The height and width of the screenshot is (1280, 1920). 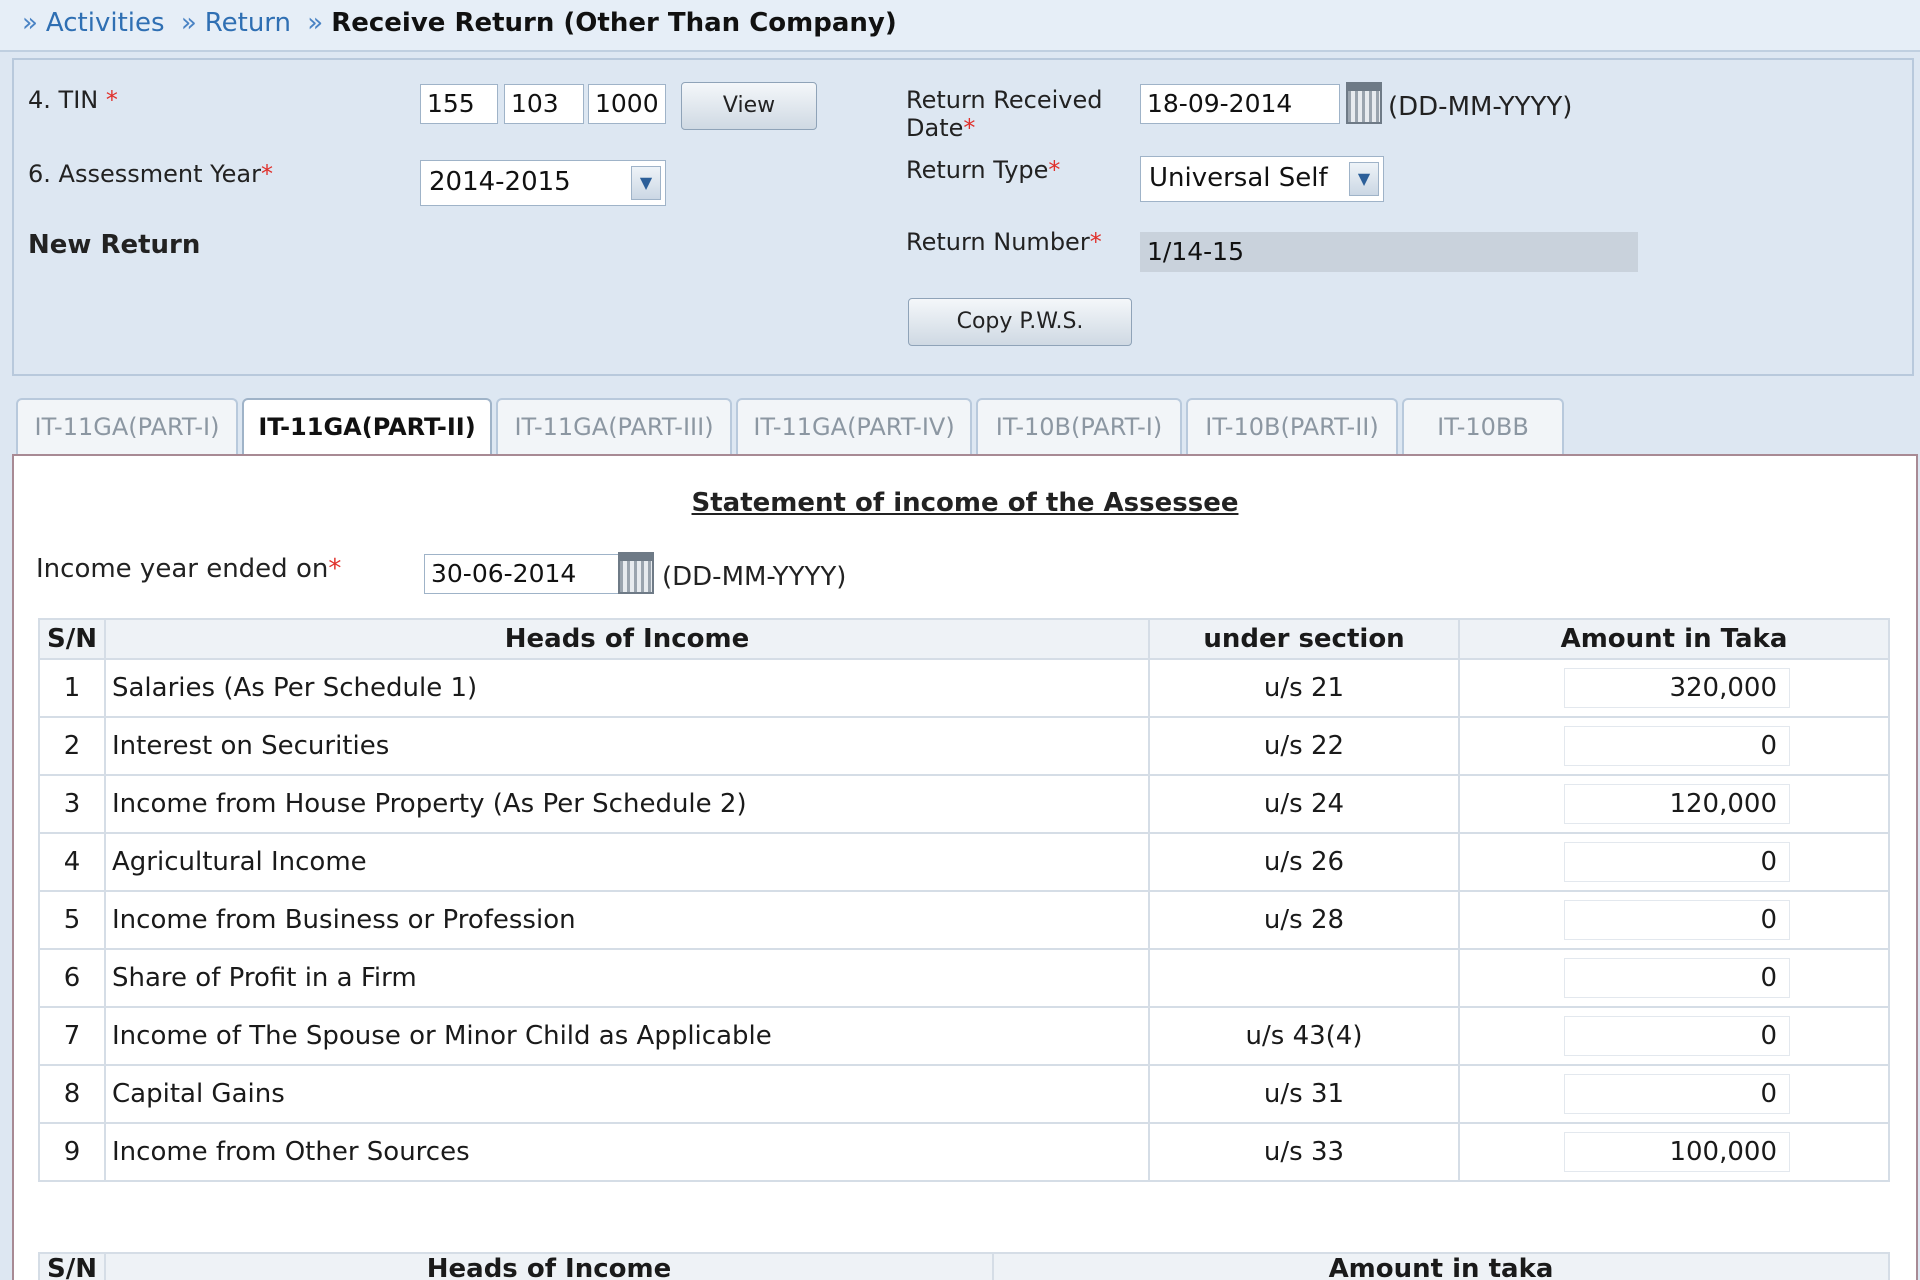 What do you see at coordinates (73, 100) in the screenshot?
I see `tin-label: 4. TIN *` at bounding box center [73, 100].